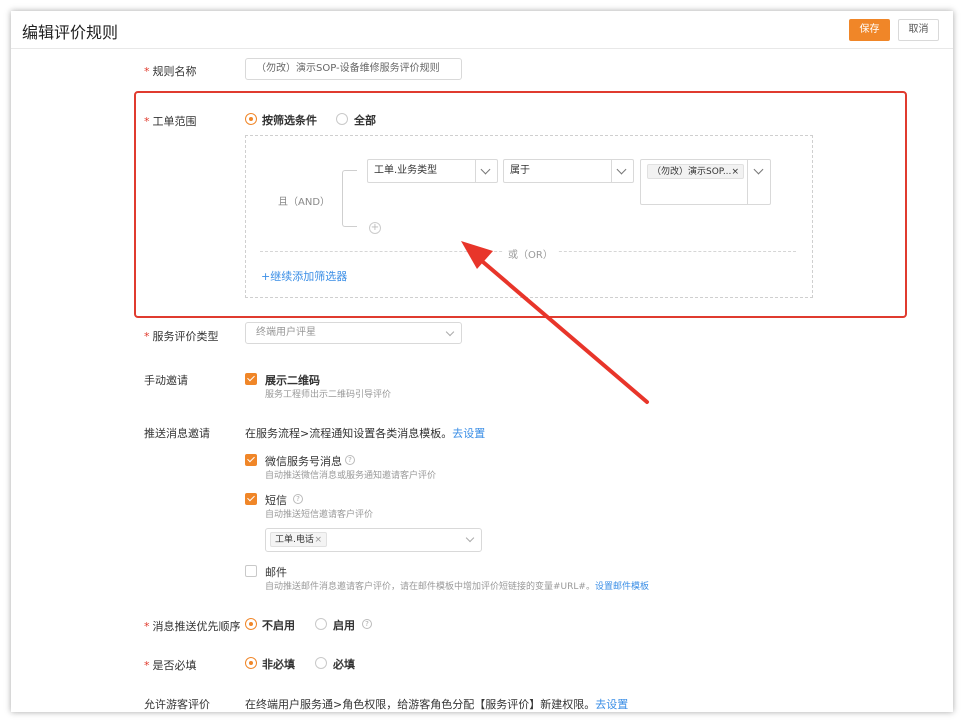 This screenshot has width=964, height=723. I want to click on required-option-required: 必填, so click(344, 664).